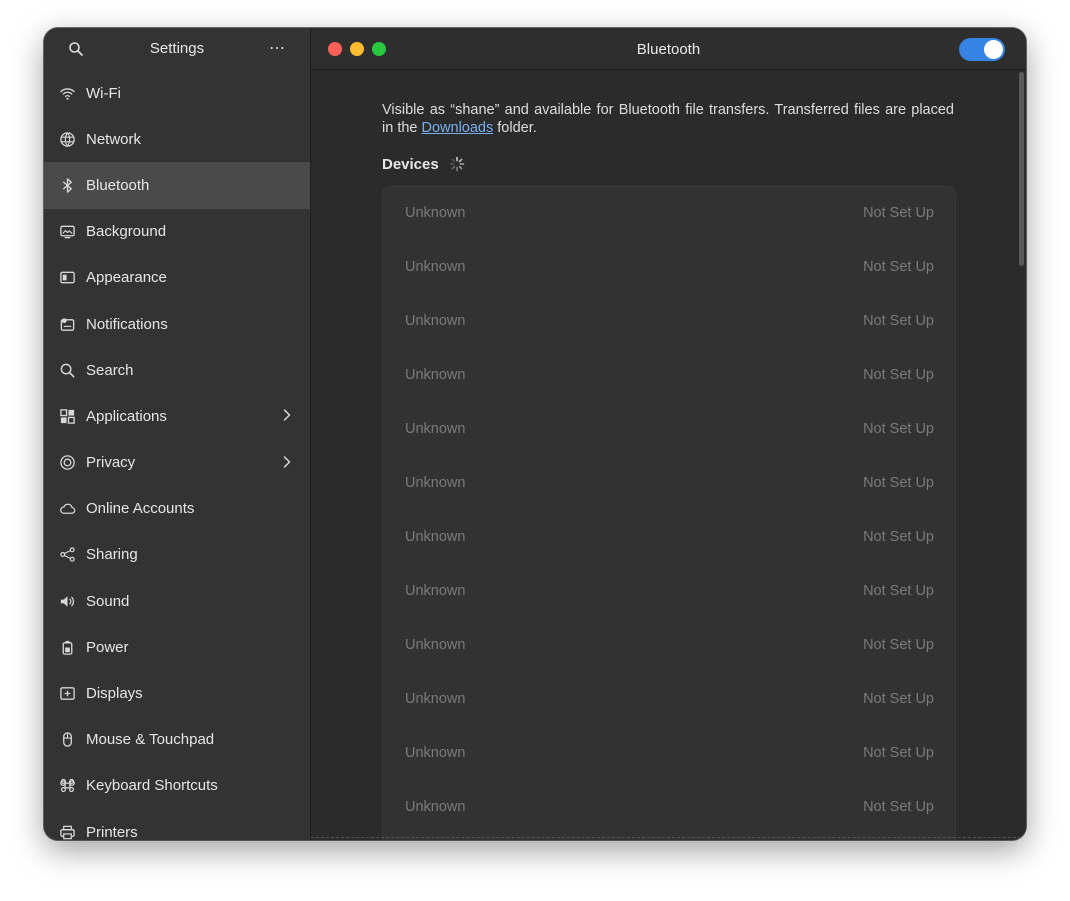 The width and height of the screenshot is (1070, 901). I want to click on speaker-icon, so click(67, 601).